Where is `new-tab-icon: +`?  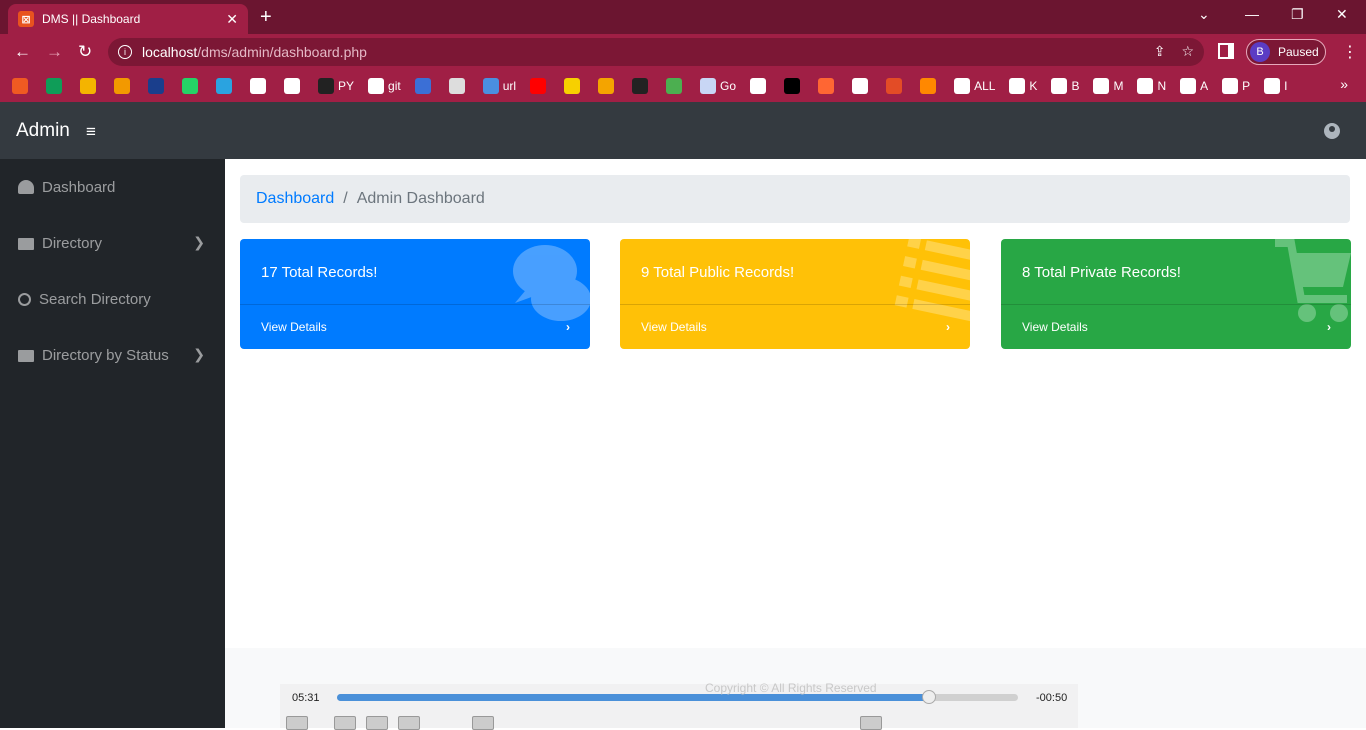
new-tab-icon: + is located at coordinates (266, 17).